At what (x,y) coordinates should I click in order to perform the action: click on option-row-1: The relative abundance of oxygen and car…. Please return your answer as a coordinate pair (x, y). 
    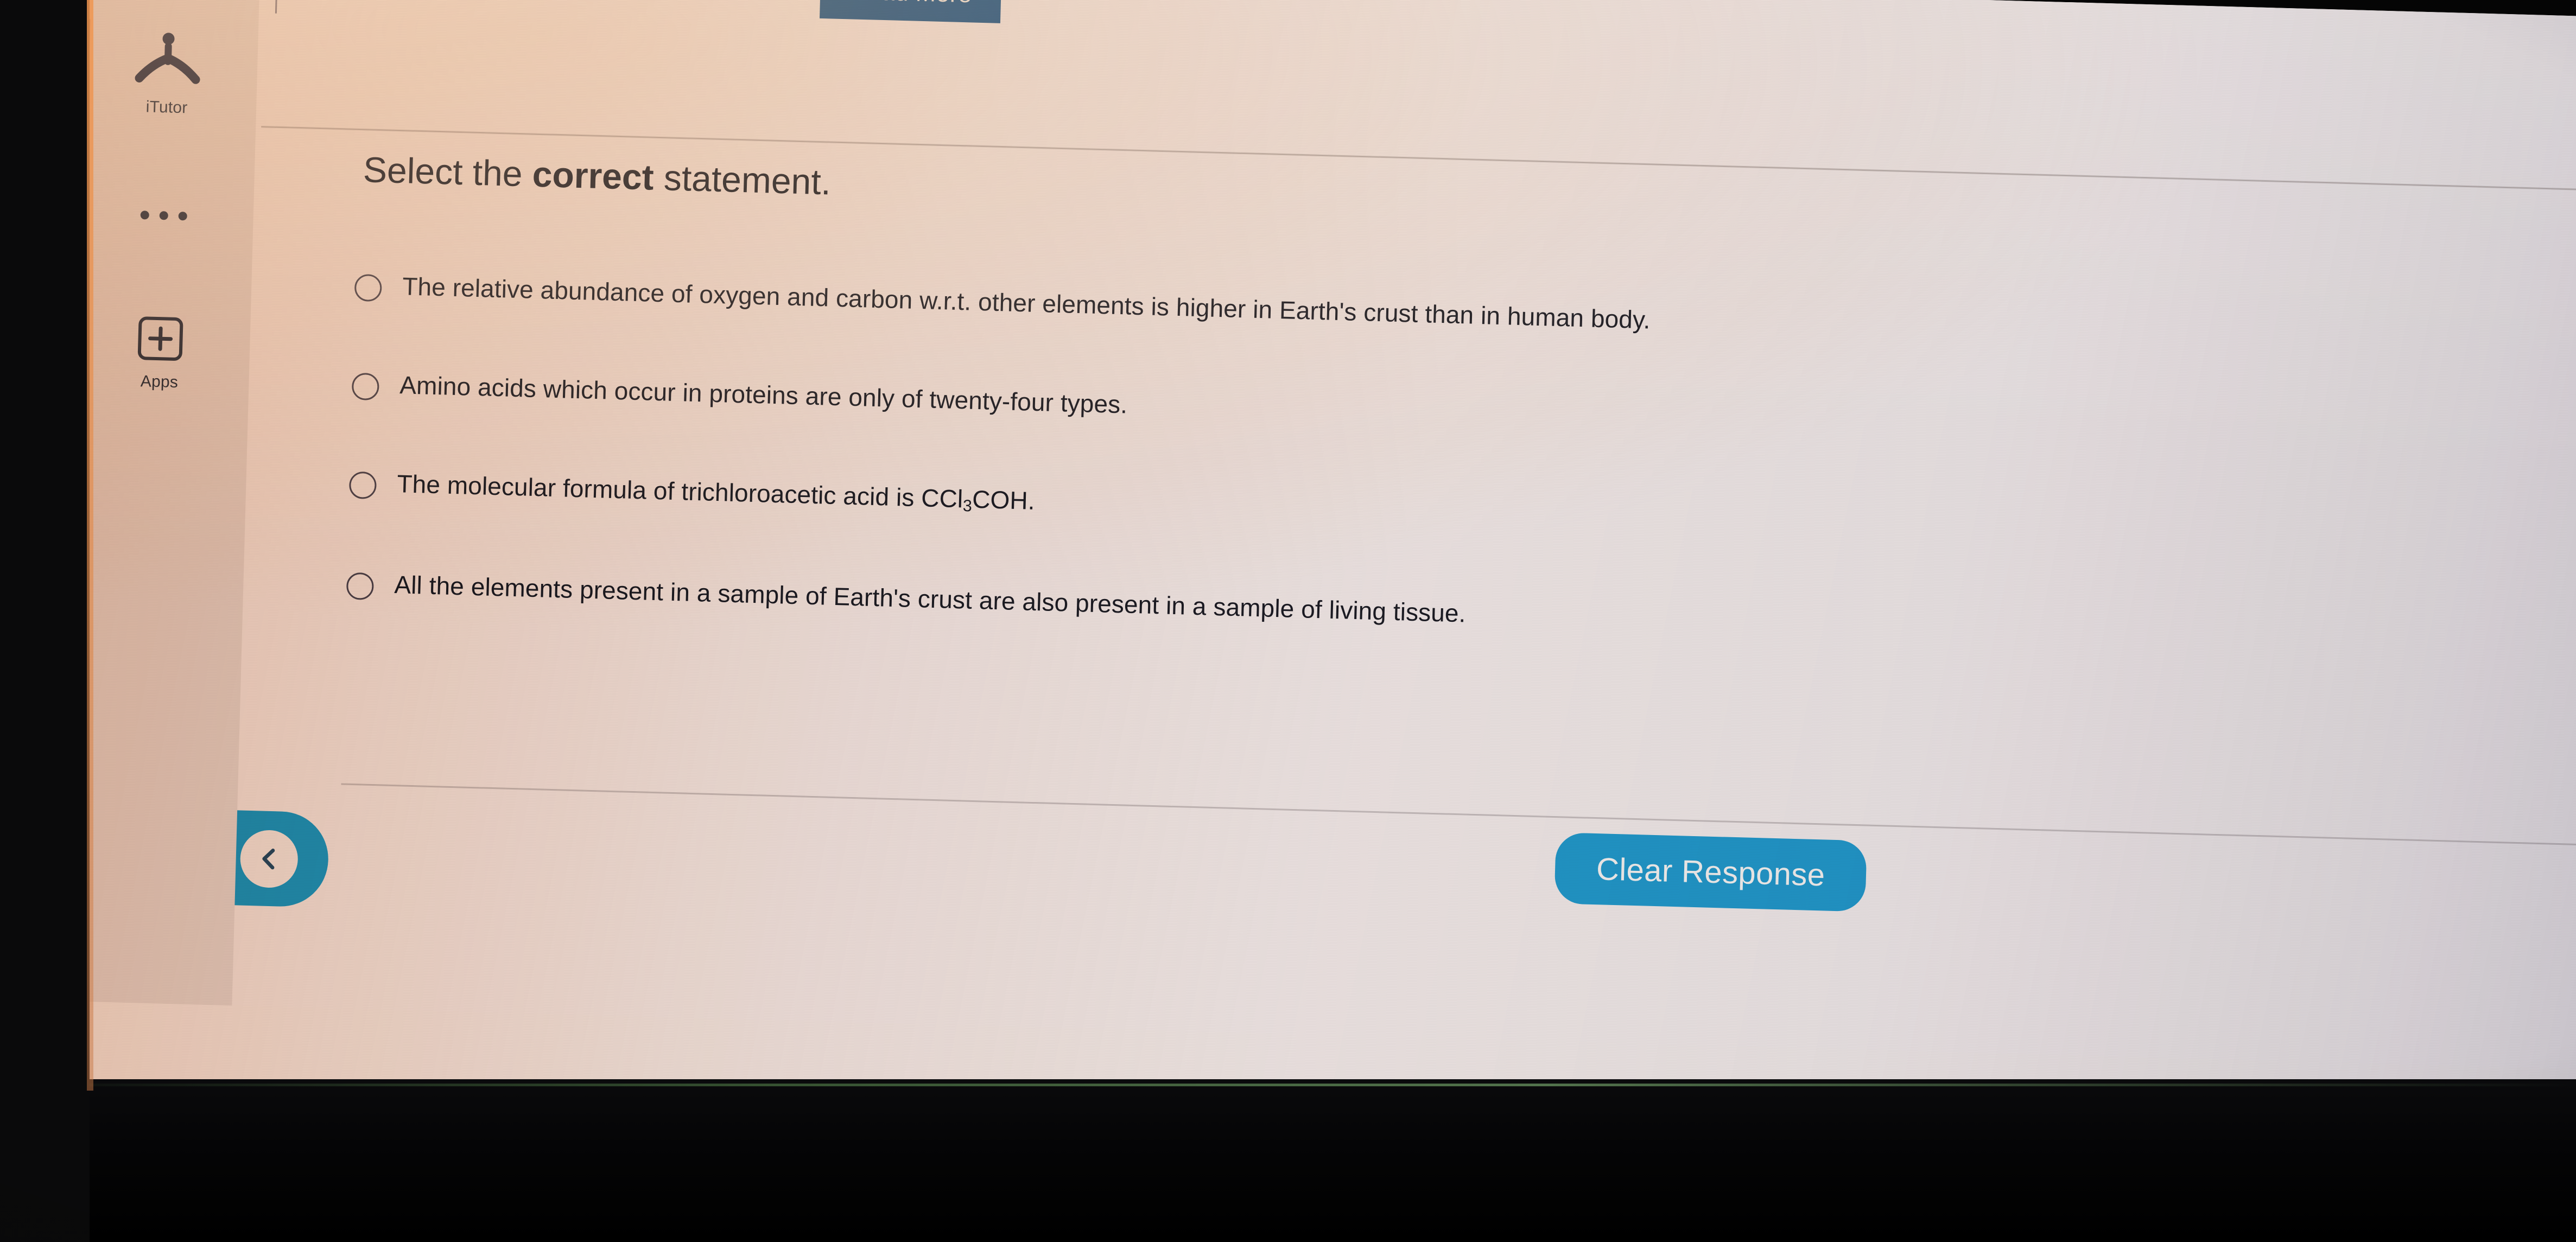
    Looking at the image, I should click on (1465, 315).